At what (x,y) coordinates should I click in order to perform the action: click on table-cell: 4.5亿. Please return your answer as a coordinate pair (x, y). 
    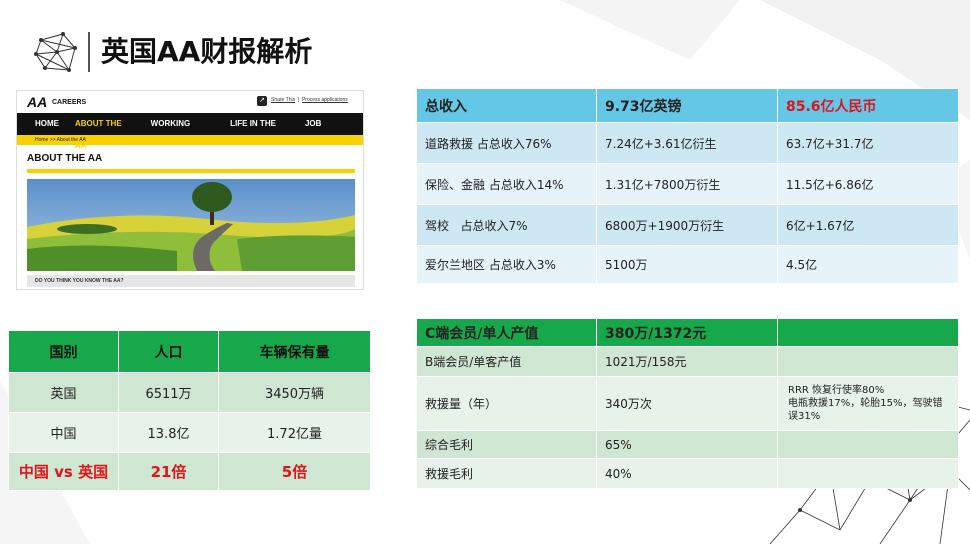
    Looking at the image, I should click on (868, 264).